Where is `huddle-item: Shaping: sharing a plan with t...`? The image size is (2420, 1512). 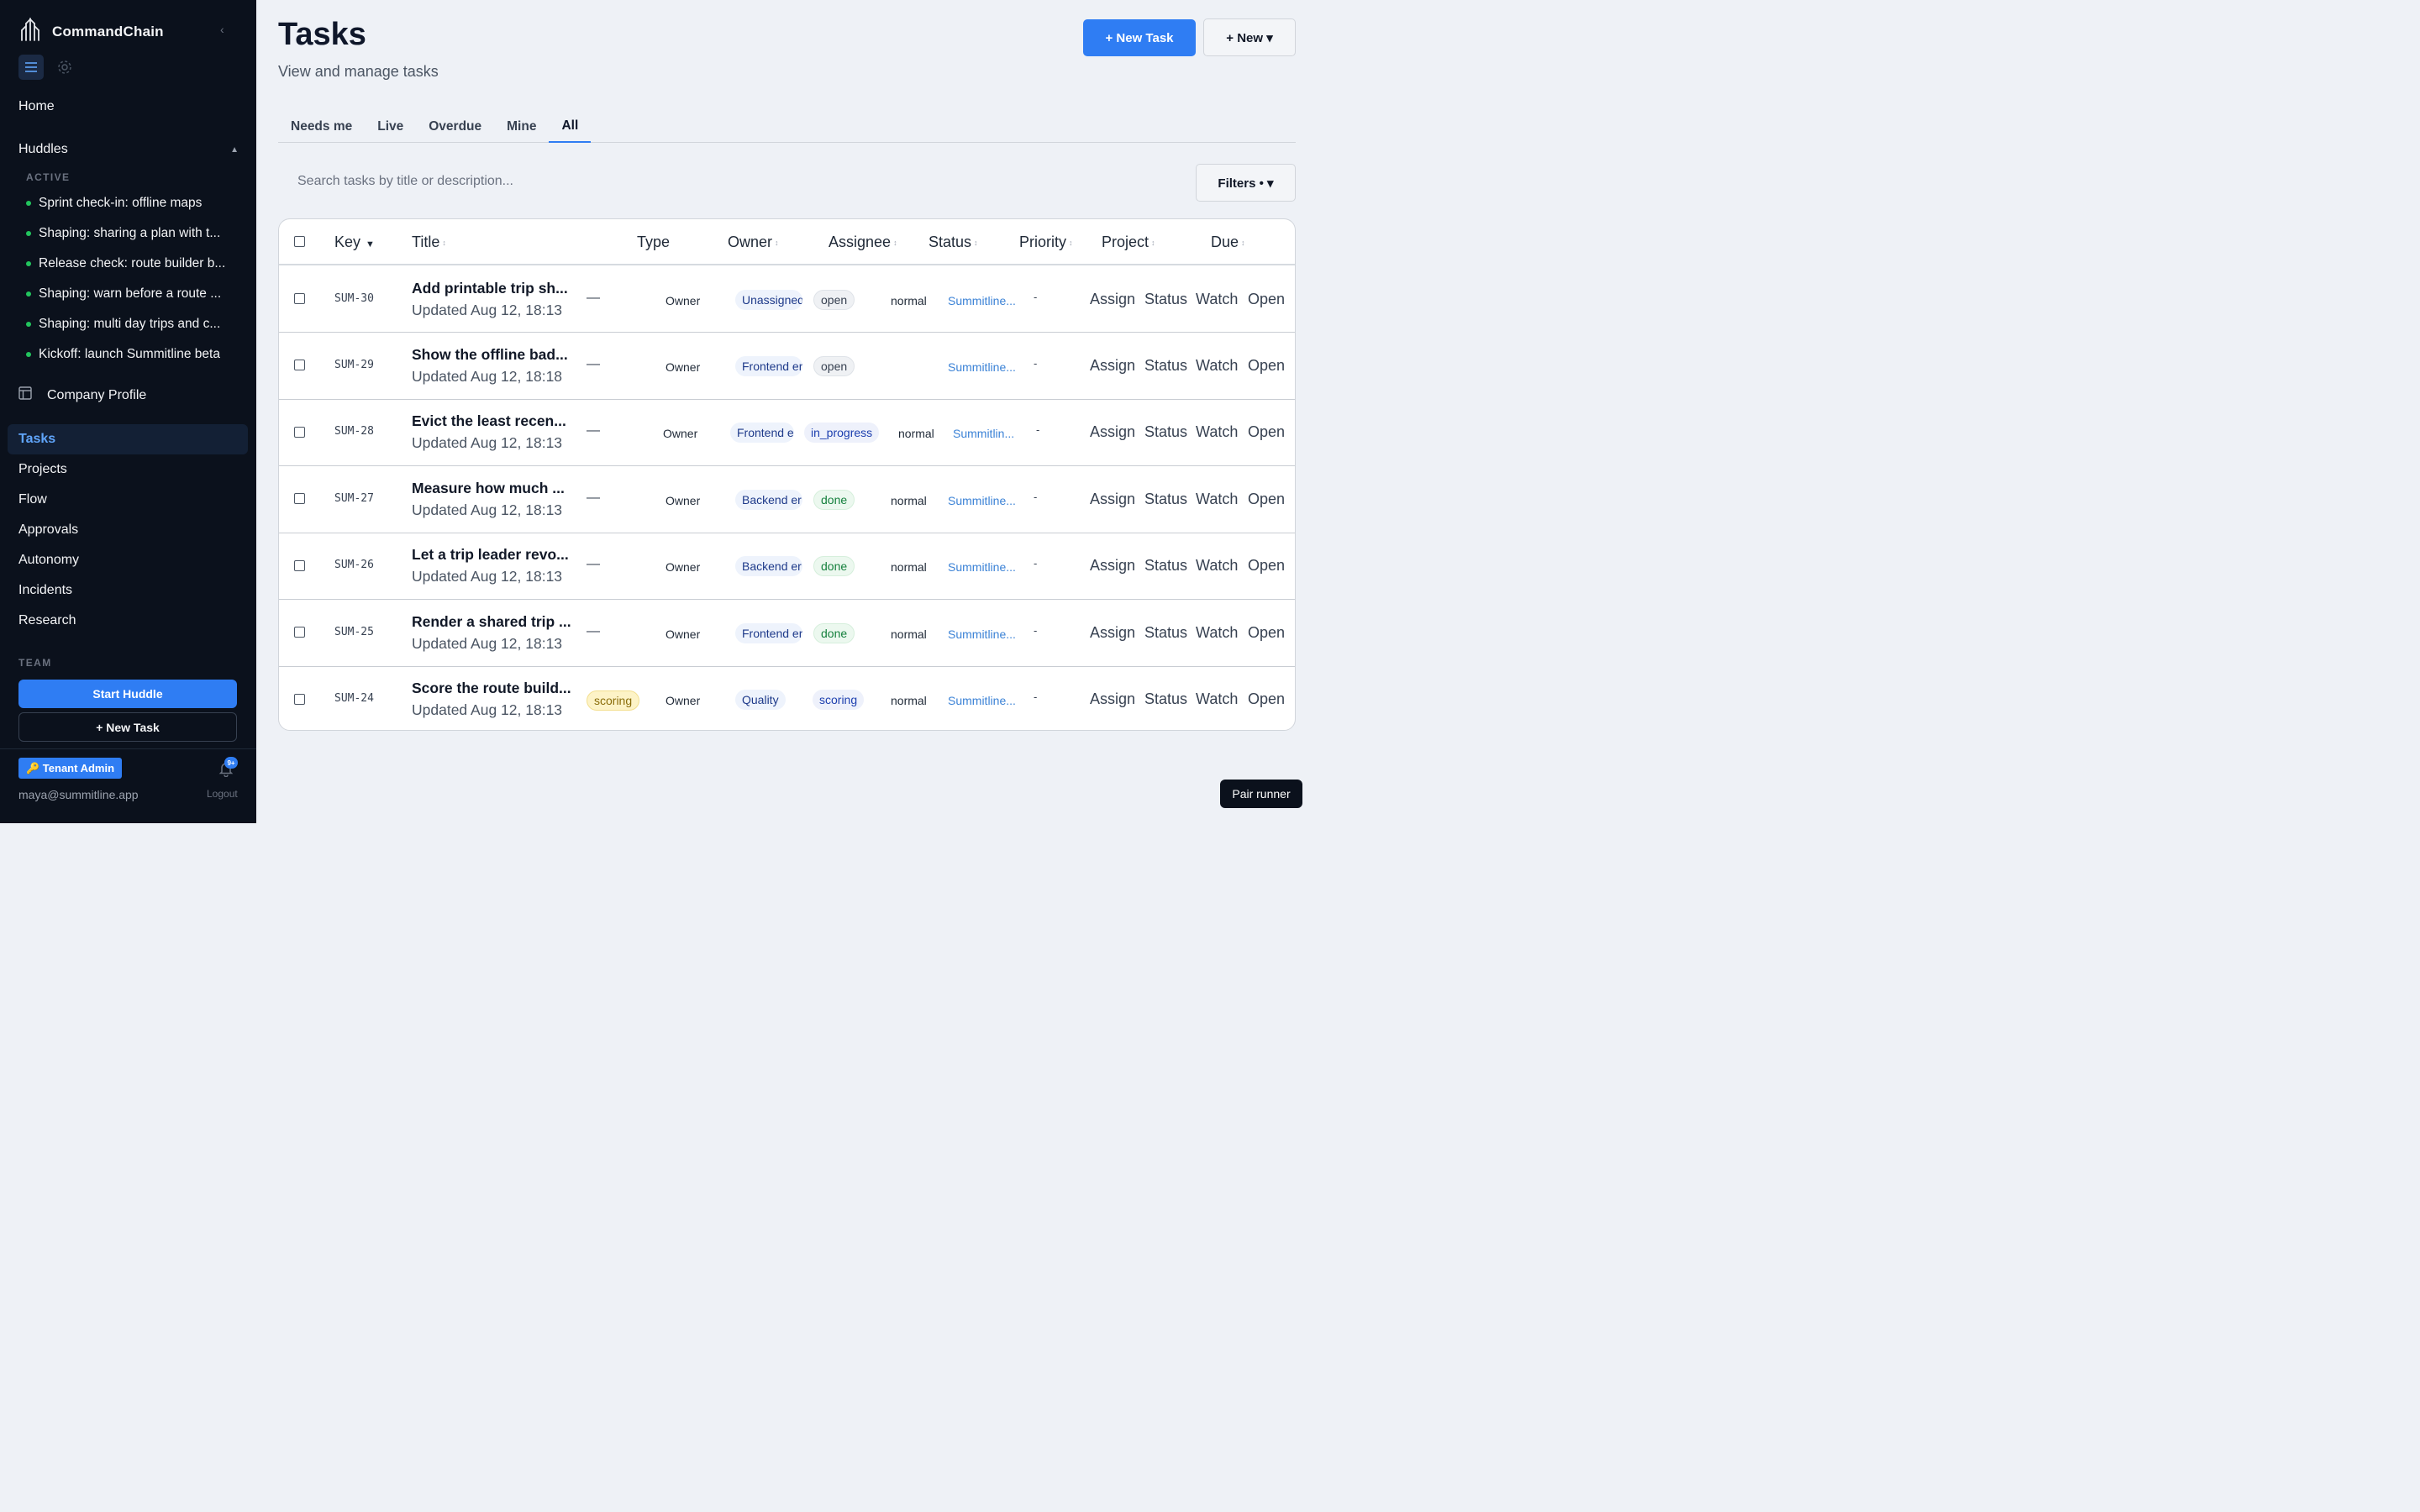
huddle-item: Shaping: sharing a plan with t... is located at coordinates (133, 233).